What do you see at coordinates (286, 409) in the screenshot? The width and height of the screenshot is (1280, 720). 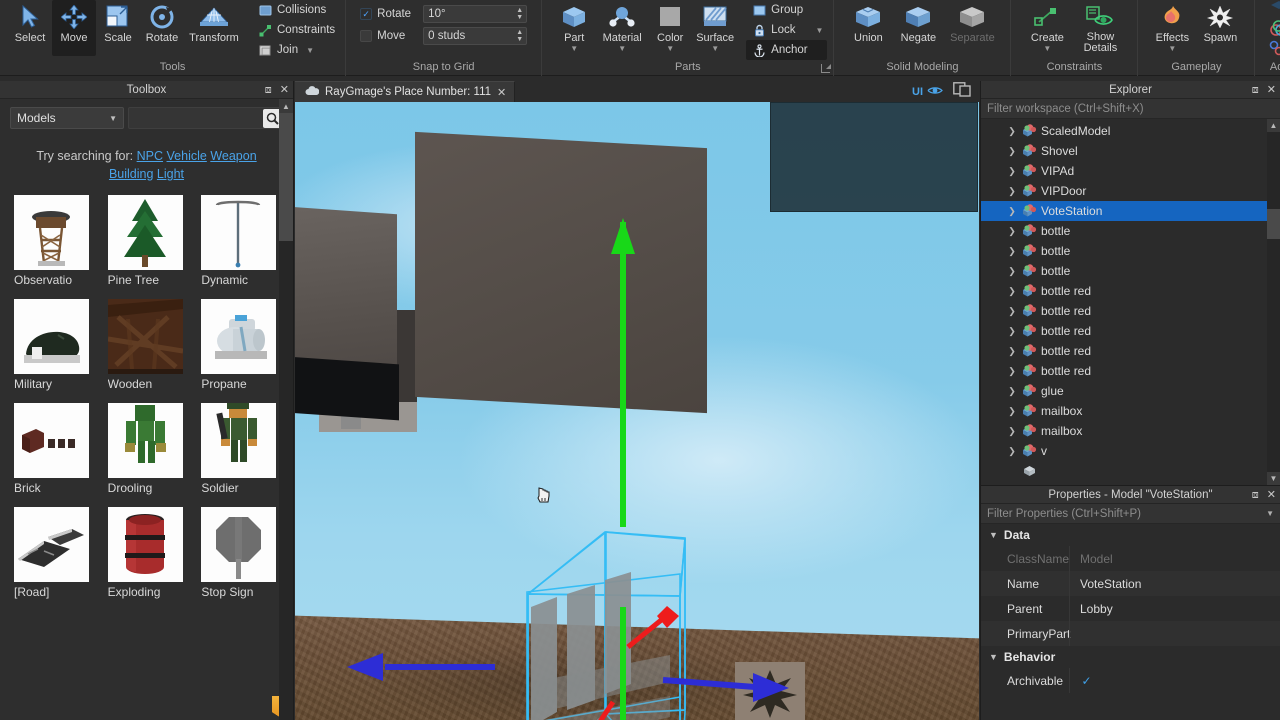 I see `toolbox-scrollbar: ▲` at bounding box center [286, 409].